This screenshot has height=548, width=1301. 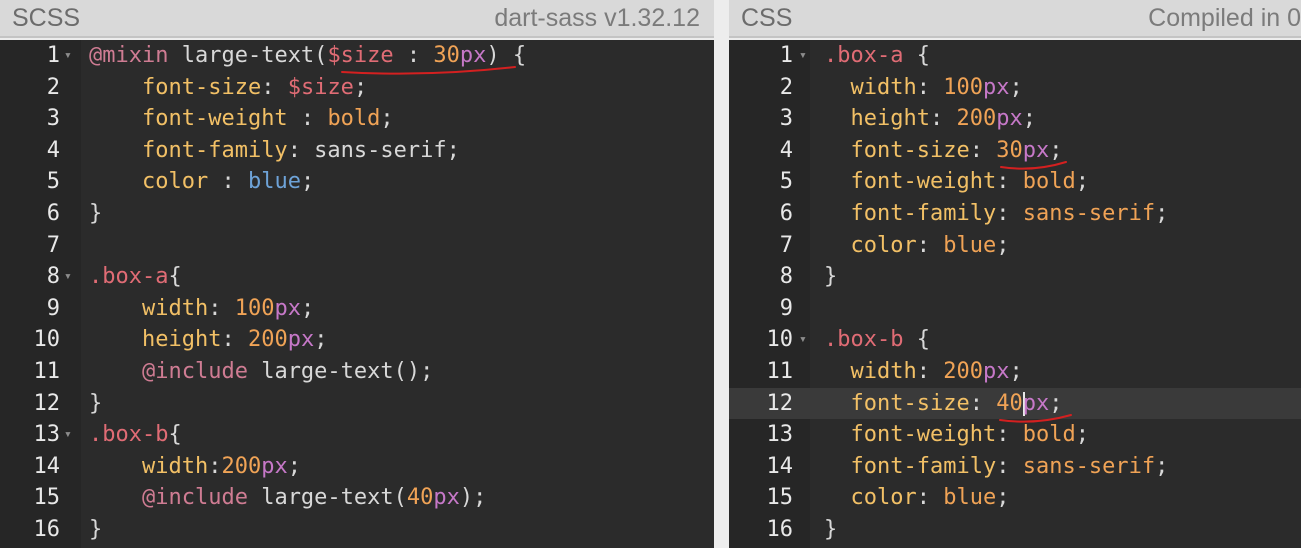 I want to click on css-pane-header: CSS Compiled in 0, so click(x=1015, y=19).